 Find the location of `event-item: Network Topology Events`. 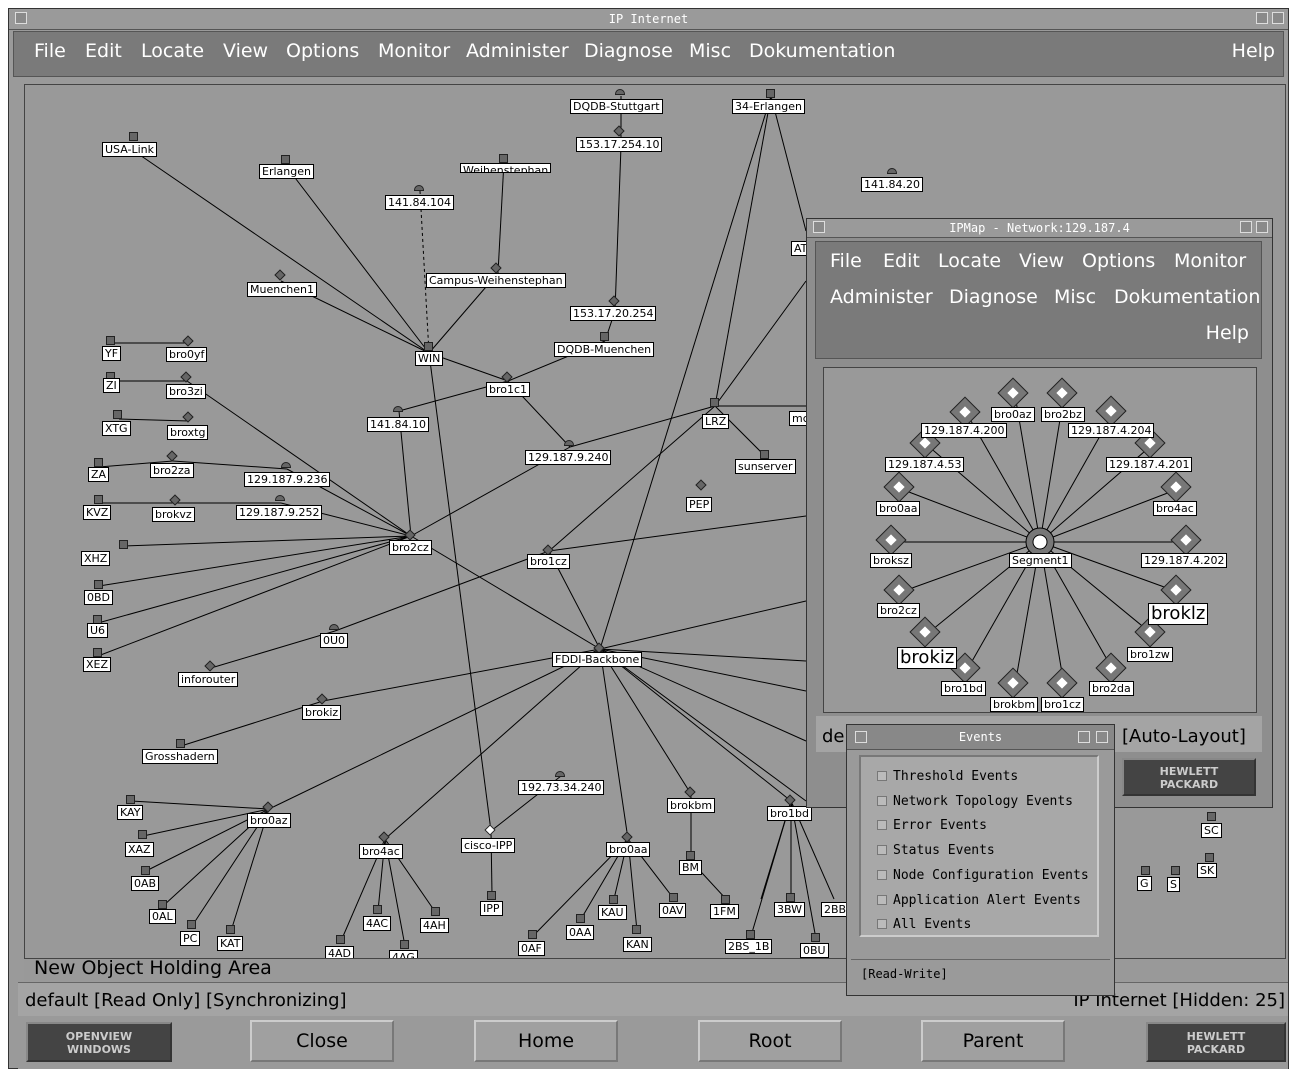

event-item: Network Topology Events is located at coordinates (983, 801).